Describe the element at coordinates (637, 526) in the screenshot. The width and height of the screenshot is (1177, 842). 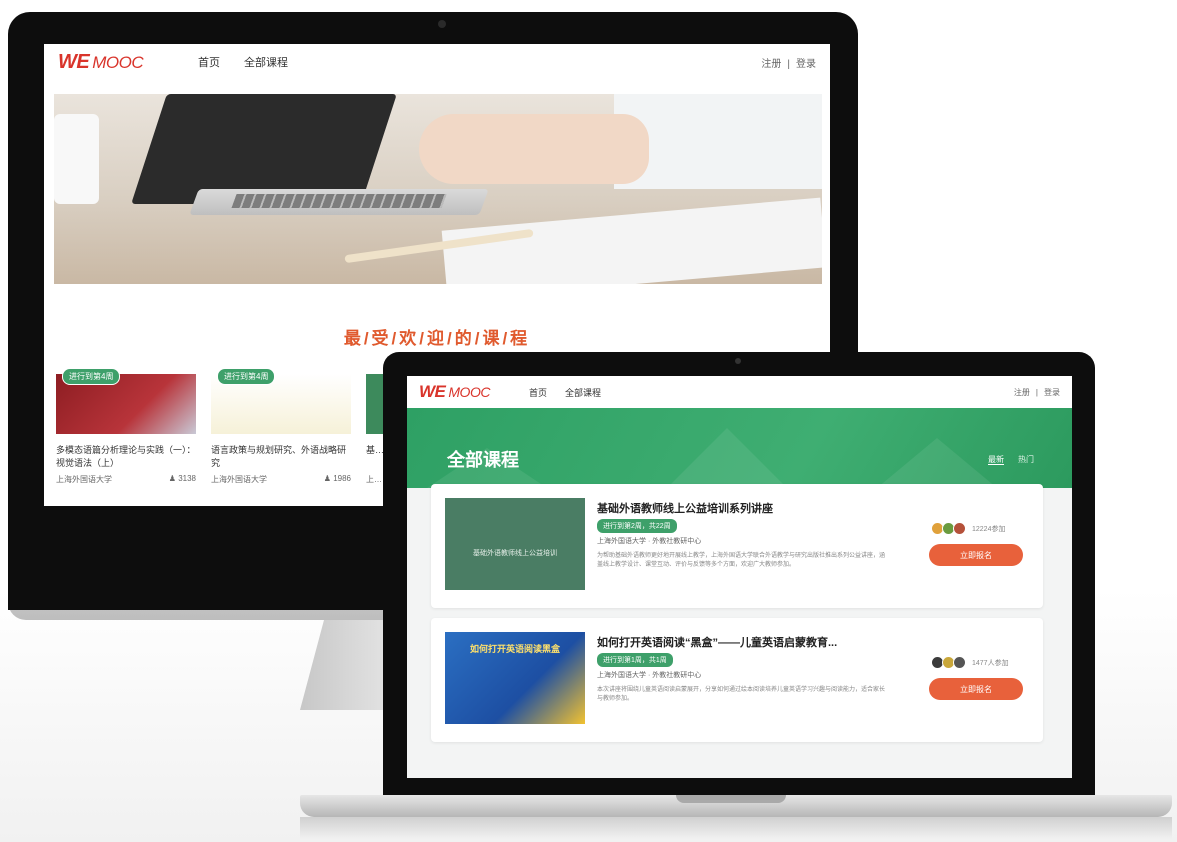
I see `status-badge: 进行到第2周，共22周` at that location.